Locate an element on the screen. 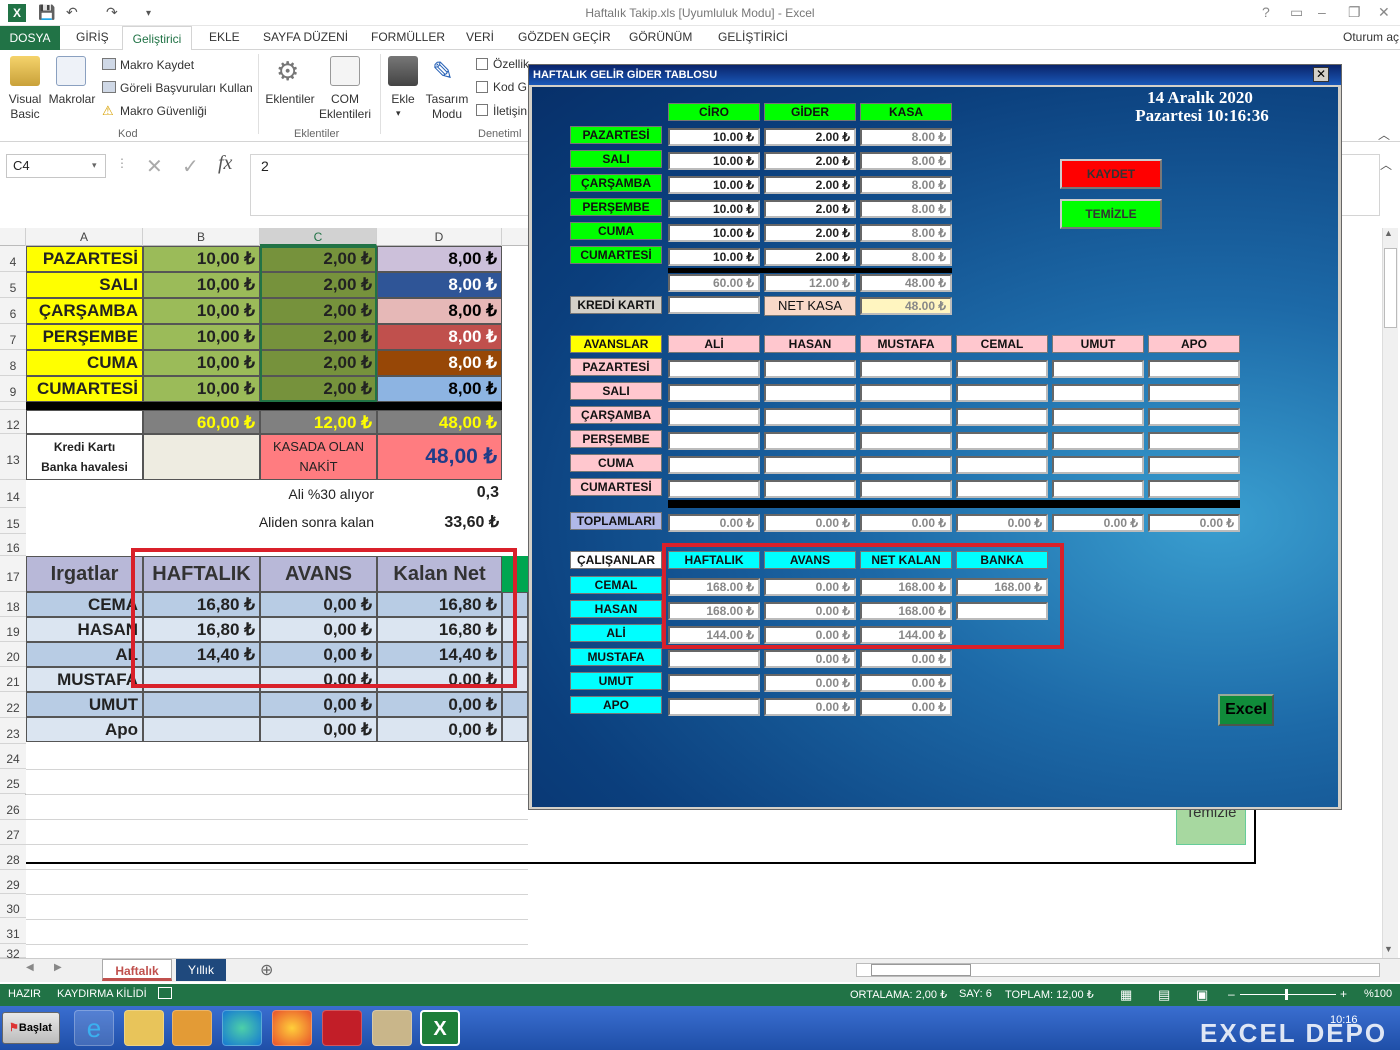  excel-taskbar-icon: X is located at coordinates (440, 1028).